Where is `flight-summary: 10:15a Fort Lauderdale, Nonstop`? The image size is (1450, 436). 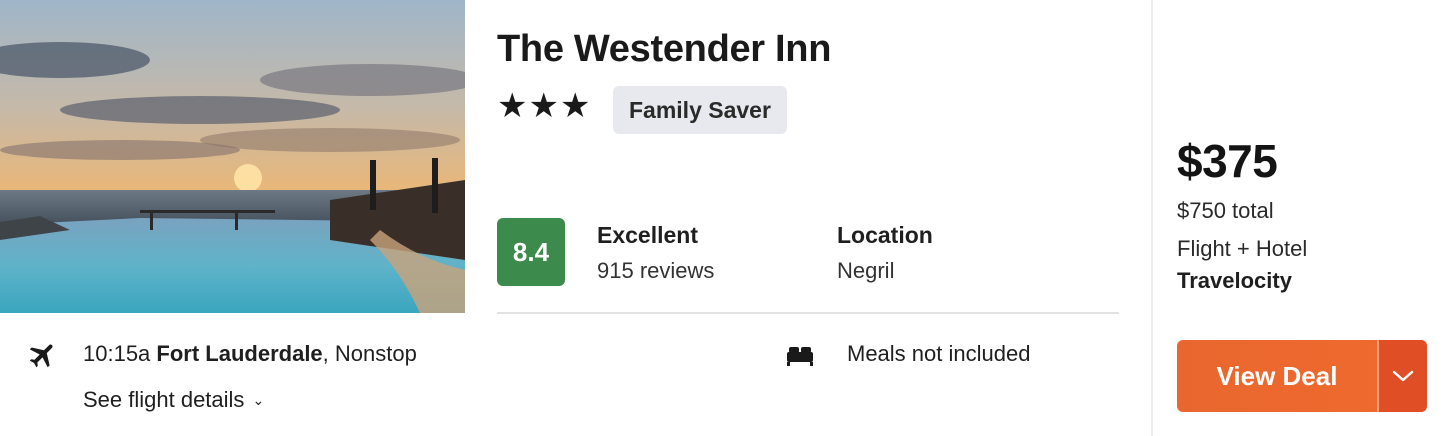
flight-summary: 10:15a Fort Lauderdale, Nonstop is located at coordinates (250, 354).